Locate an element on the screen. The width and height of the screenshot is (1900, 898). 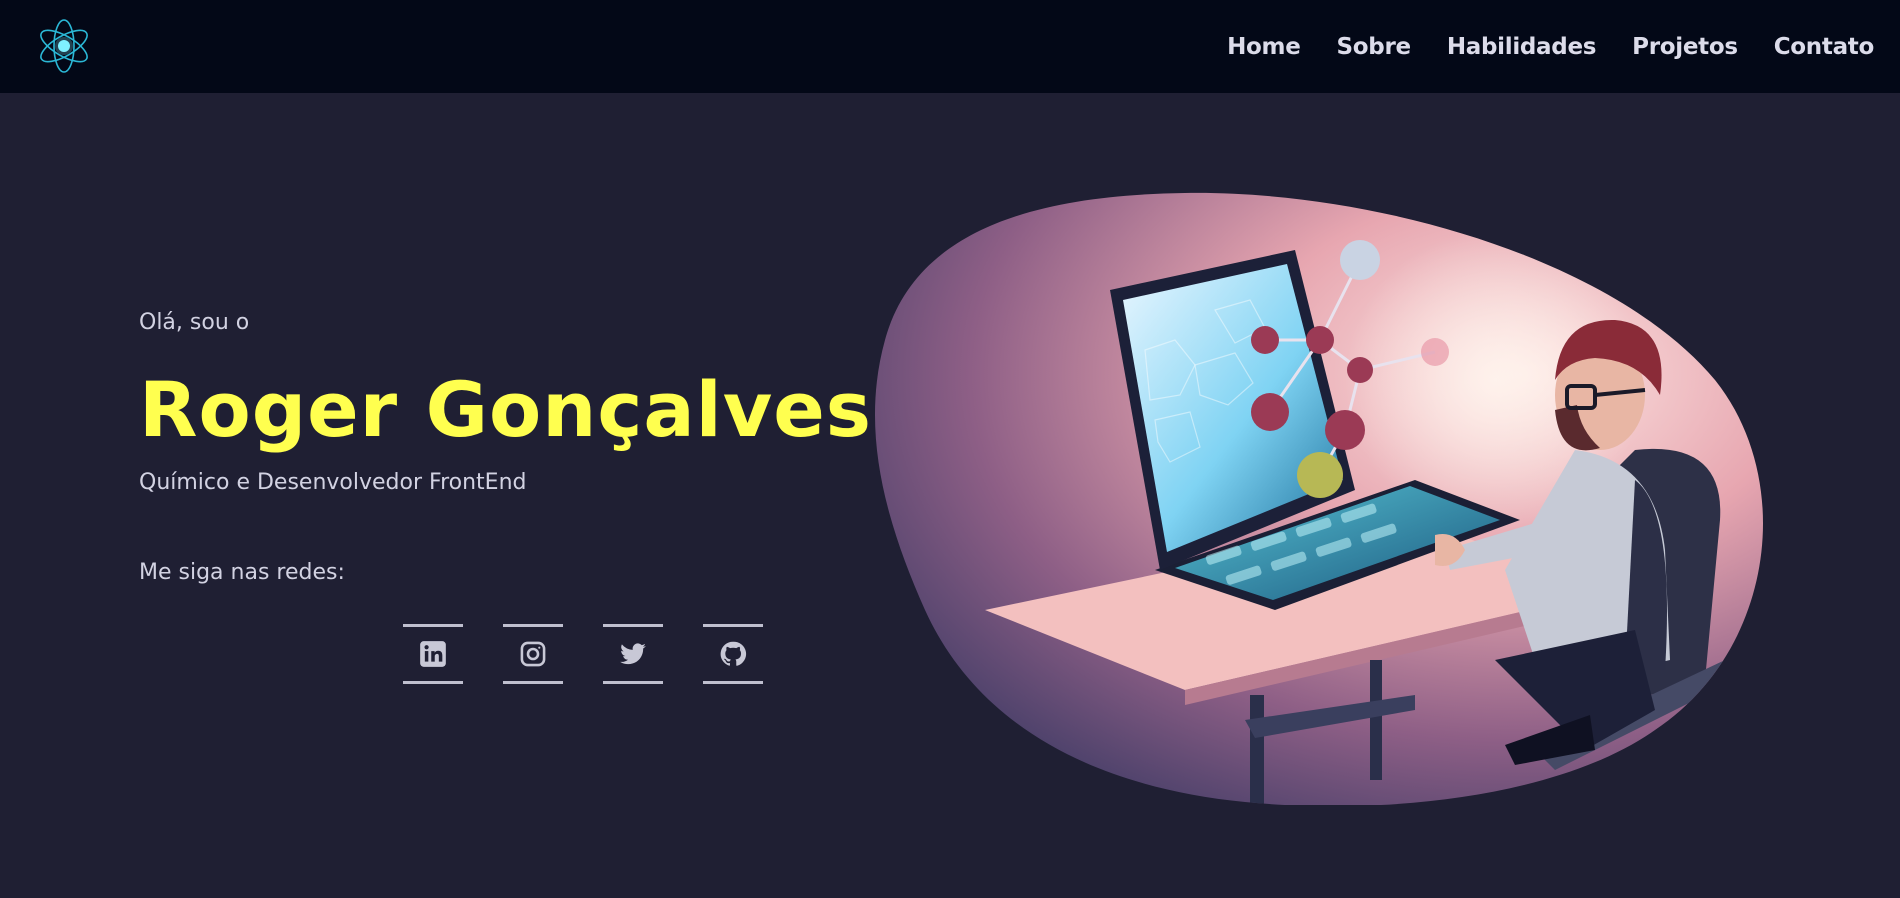
github-button is located at coordinates (733, 654).